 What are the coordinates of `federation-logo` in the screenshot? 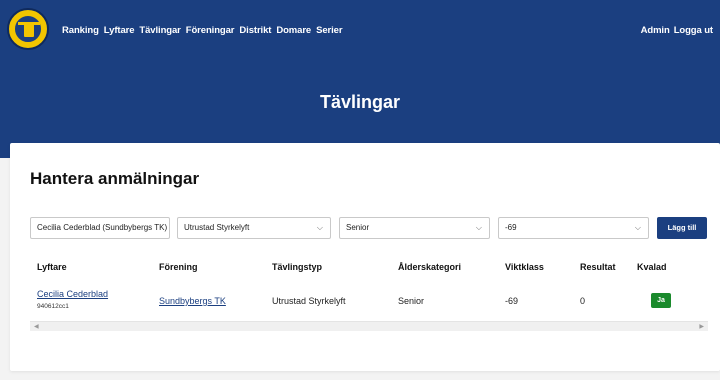 It's located at (28, 29).